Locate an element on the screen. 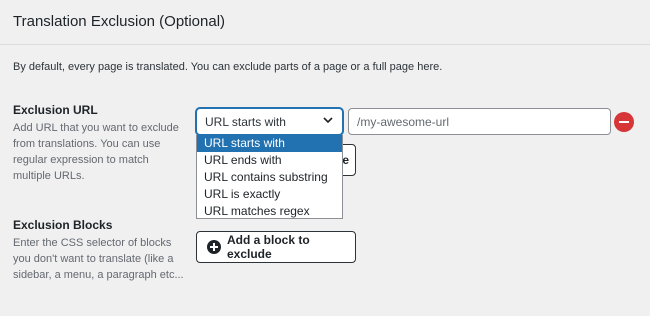 The width and height of the screenshot is (650, 316). add-block-button: Add a block to exclude is located at coordinates (276, 247).